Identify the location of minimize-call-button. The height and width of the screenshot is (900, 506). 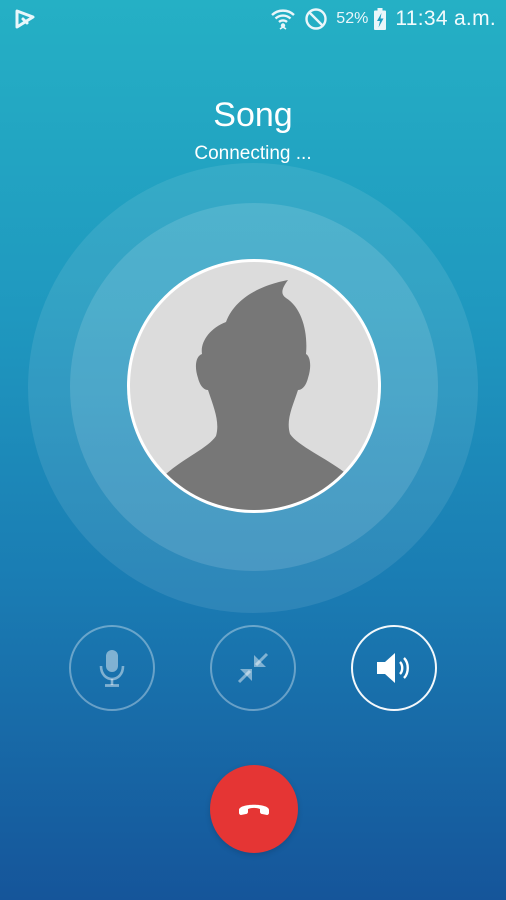
(253, 668).